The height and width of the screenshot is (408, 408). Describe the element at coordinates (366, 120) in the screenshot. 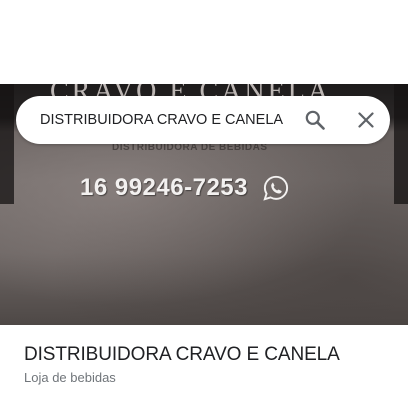

I see `close-icon` at that location.